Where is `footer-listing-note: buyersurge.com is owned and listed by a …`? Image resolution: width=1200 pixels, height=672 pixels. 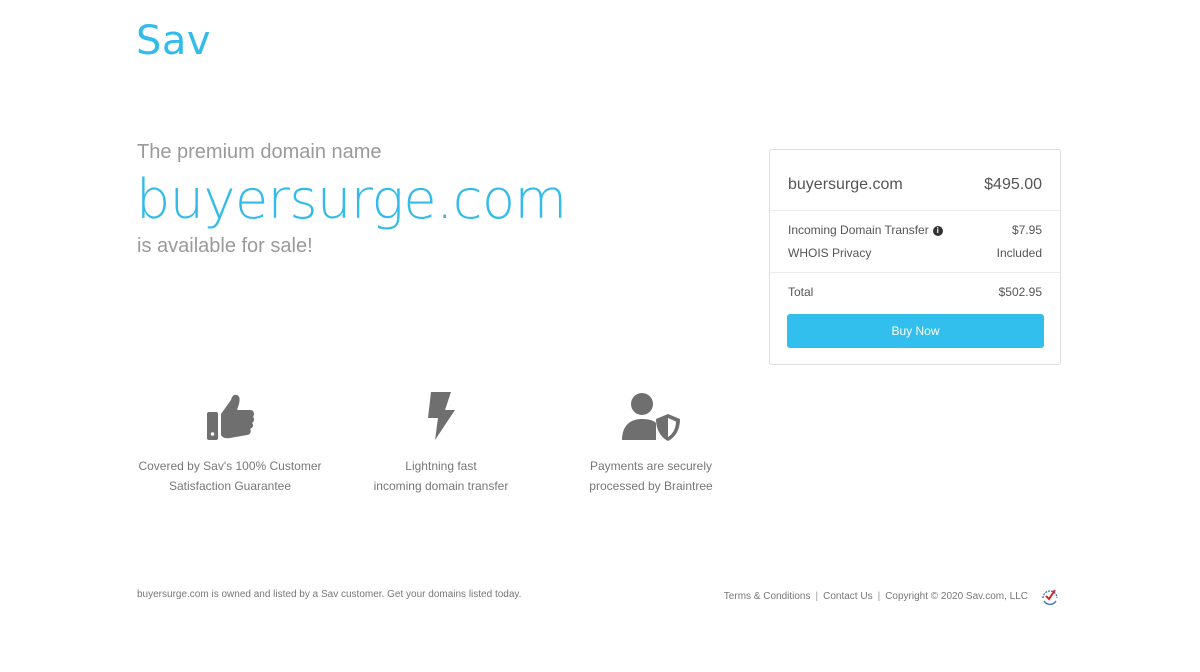
footer-listing-note: buyersurge.com is owned and listed by a … is located at coordinates (329, 594).